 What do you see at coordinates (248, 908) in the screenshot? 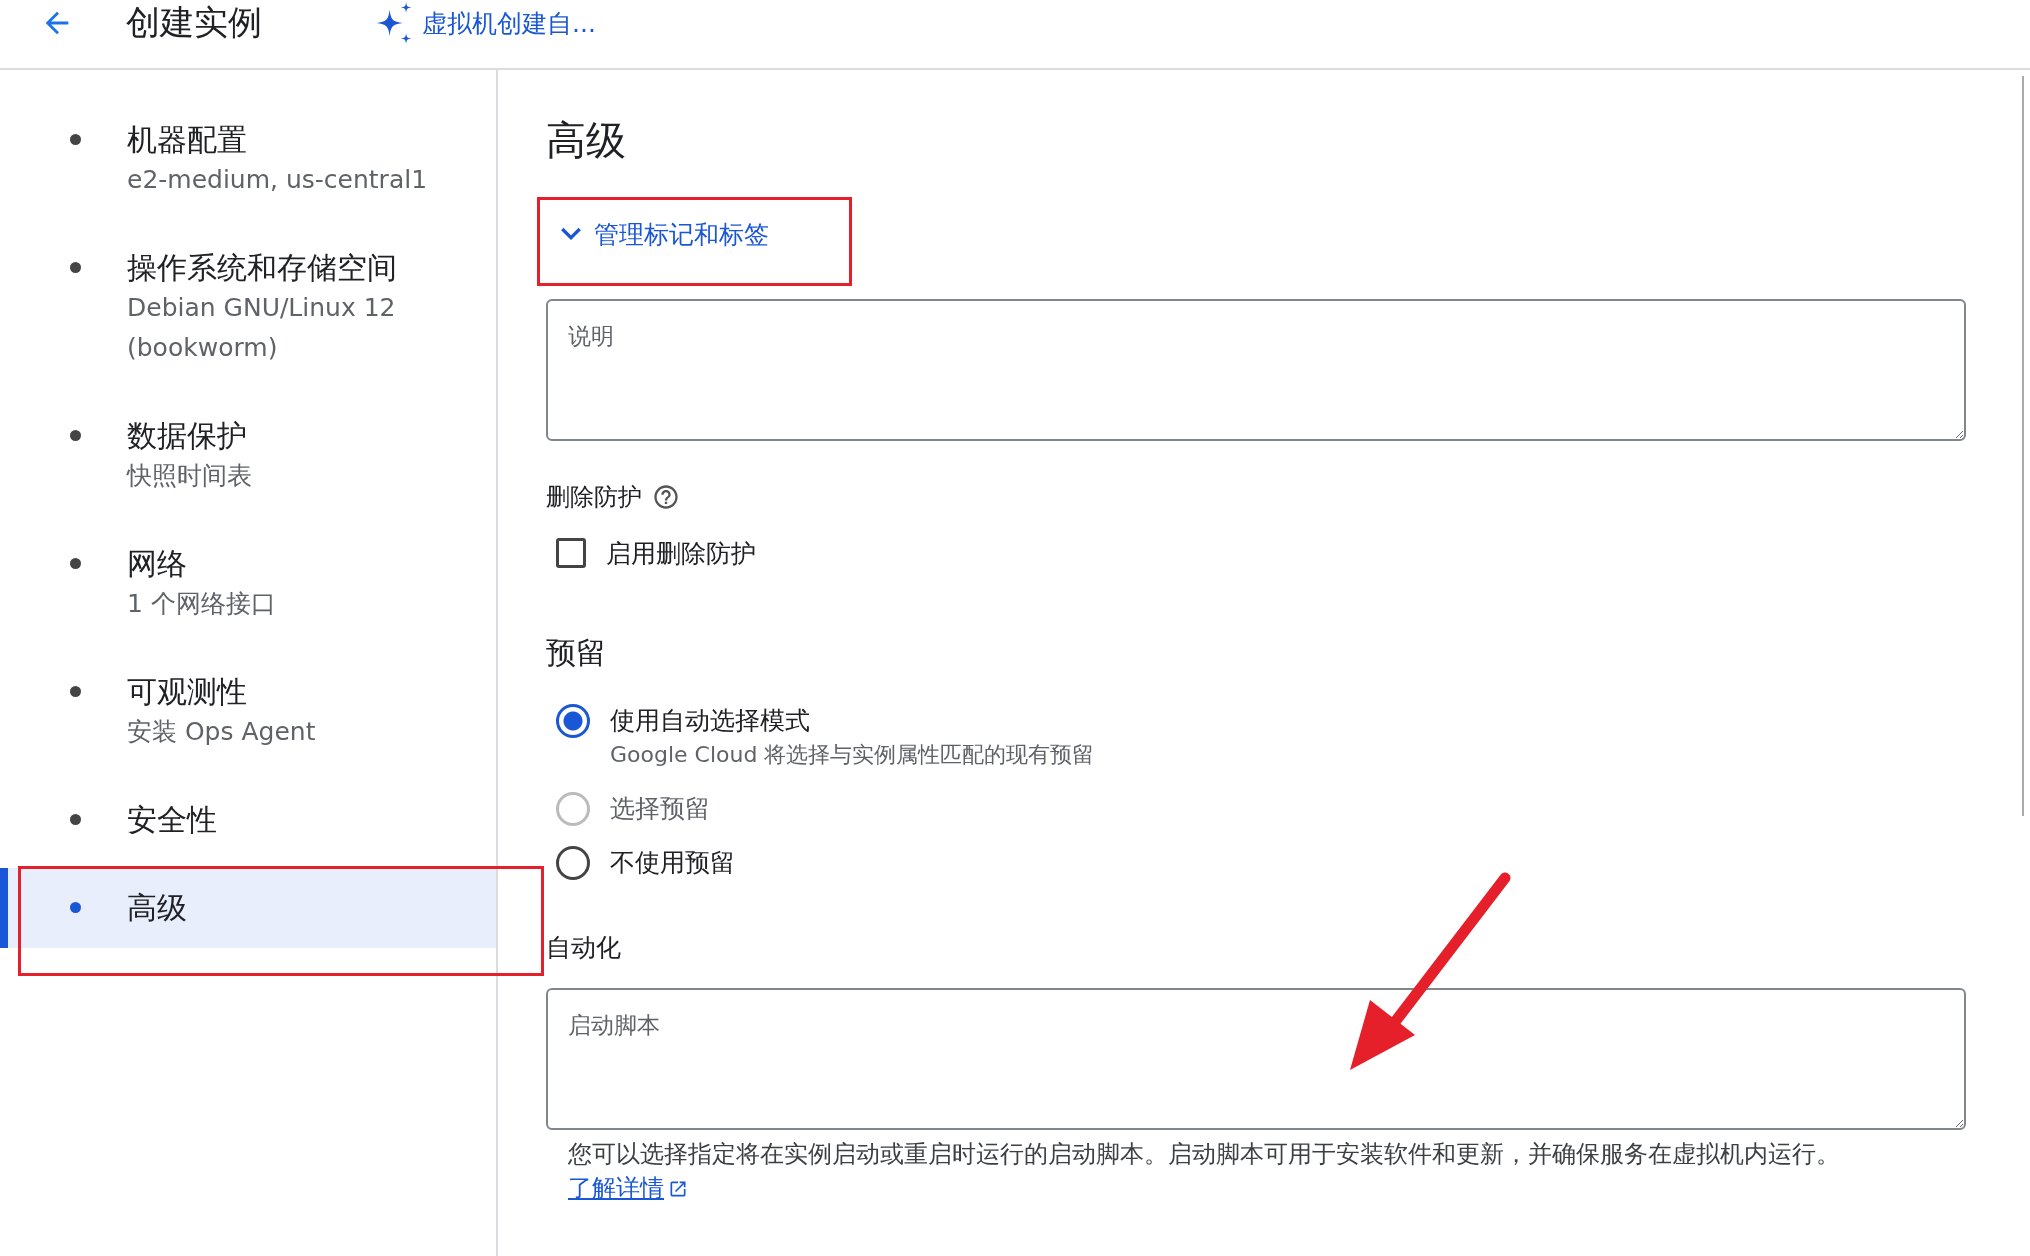
I see `sidebar-item: 高级` at bounding box center [248, 908].